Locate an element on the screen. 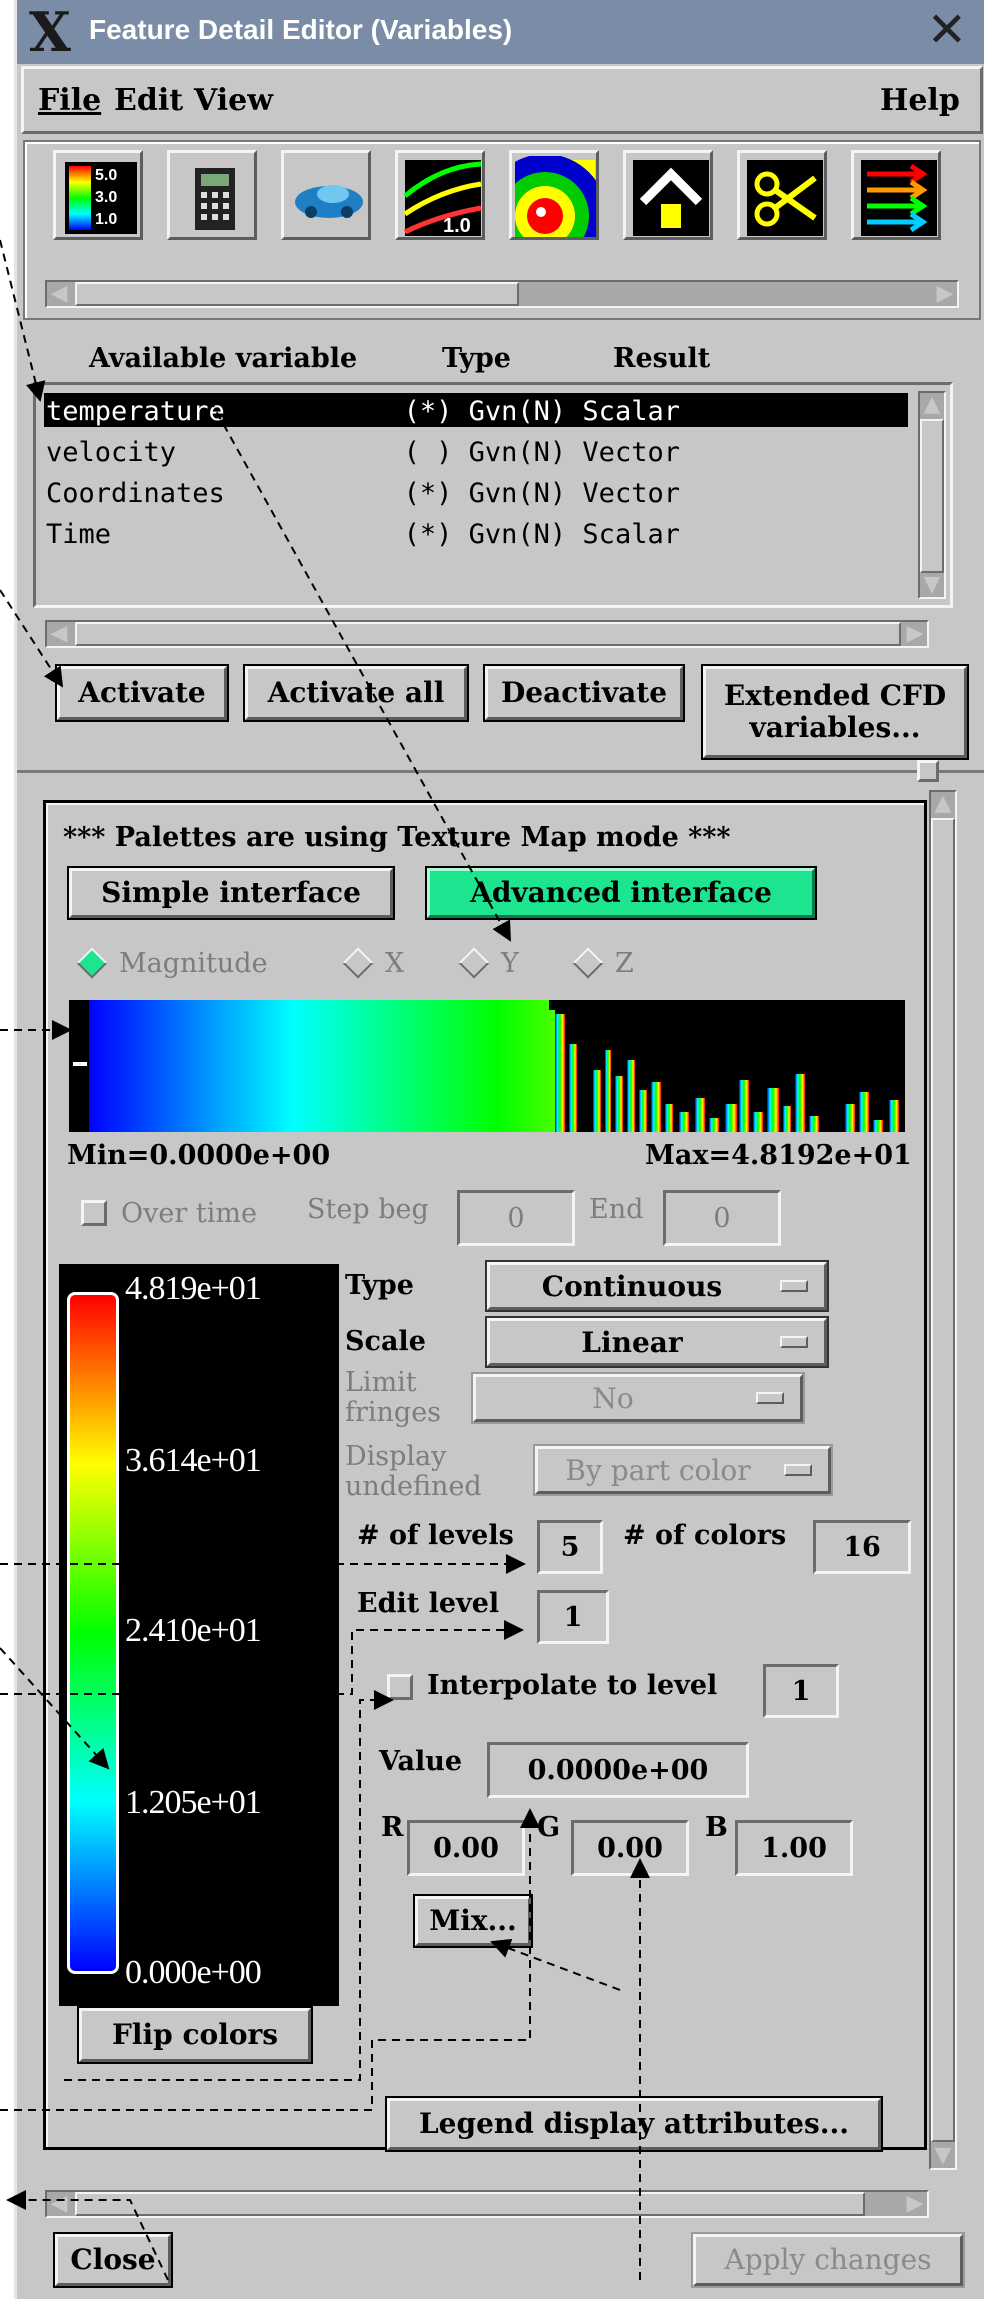 The height and width of the screenshot is (2299, 984). histogram-min: Min=0.0000e+00 is located at coordinates (199, 1155).